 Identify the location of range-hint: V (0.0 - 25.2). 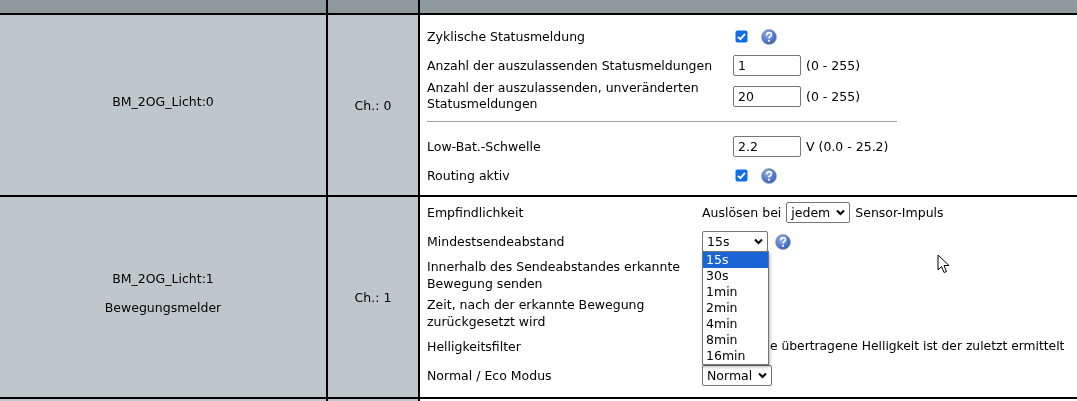
(847, 146).